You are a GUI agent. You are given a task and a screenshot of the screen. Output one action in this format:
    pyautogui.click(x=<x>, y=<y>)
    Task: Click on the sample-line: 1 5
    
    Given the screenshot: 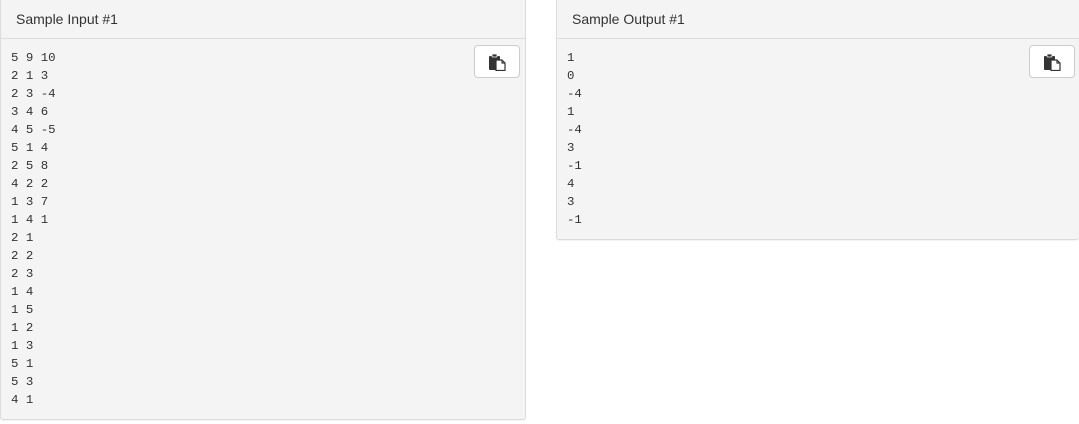 What is the action you would take?
    pyautogui.click(x=22, y=310)
    